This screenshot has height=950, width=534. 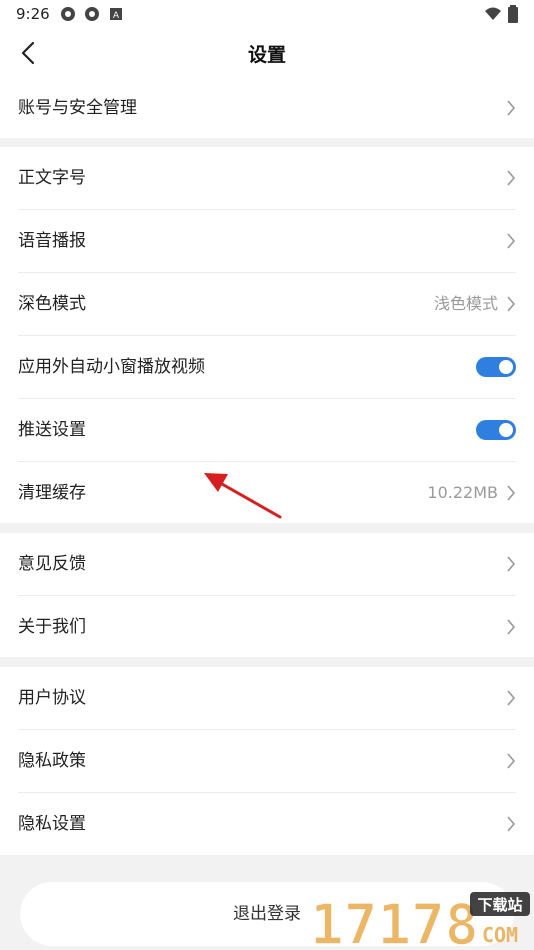 I want to click on row-label: 应用外自动小窗播放视频, so click(x=111, y=367).